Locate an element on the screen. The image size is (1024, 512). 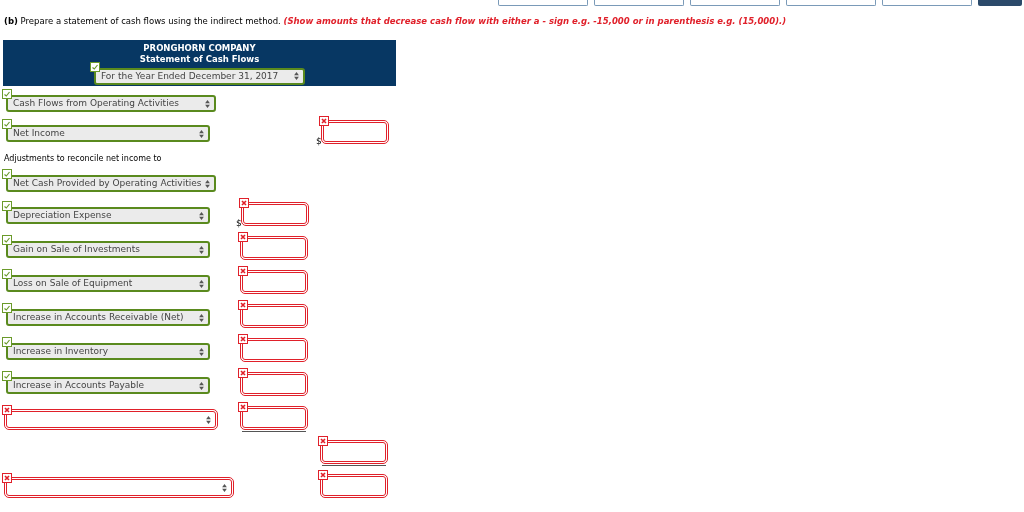
statement-title: Statement of Cash Flows is located at coordinates (199, 59).